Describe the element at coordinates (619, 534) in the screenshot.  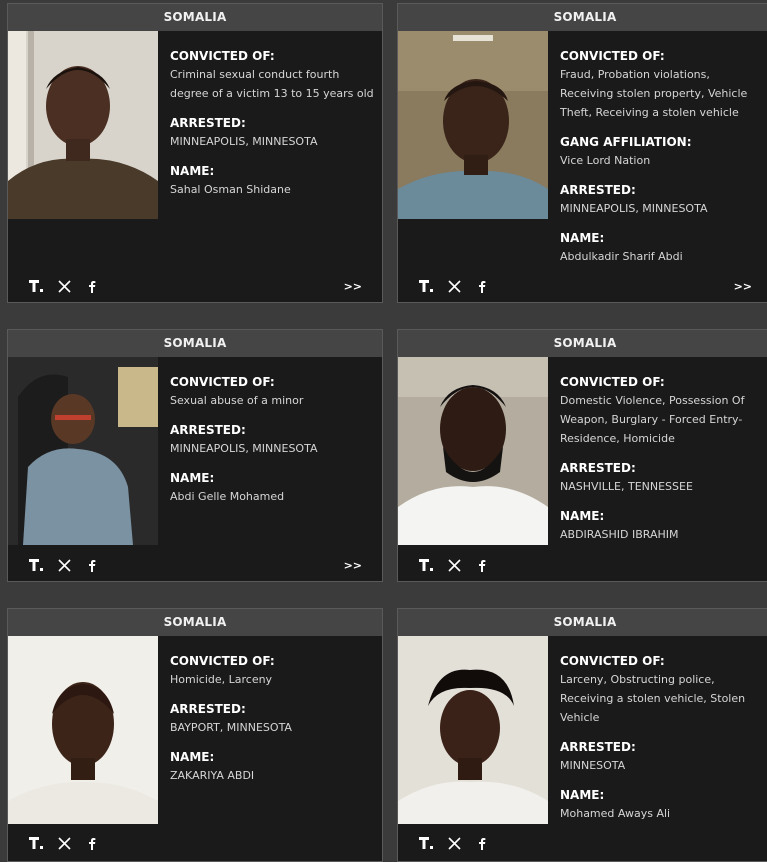
I see `field-value: ABDIRASHID IBRAHIM` at that location.